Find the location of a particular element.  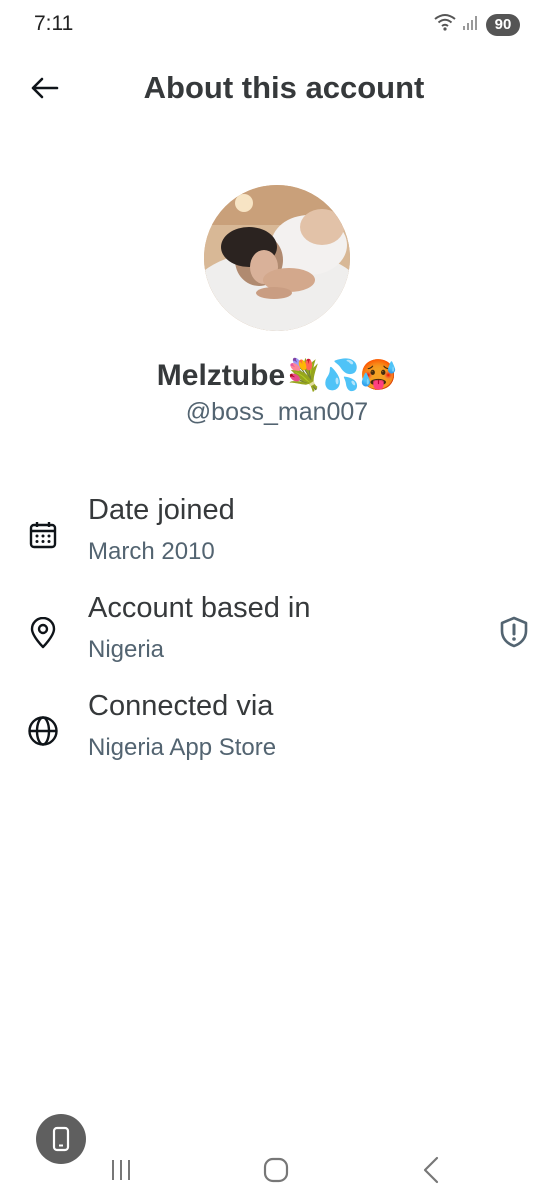

back-nav-button is located at coordinates (431, 1170).